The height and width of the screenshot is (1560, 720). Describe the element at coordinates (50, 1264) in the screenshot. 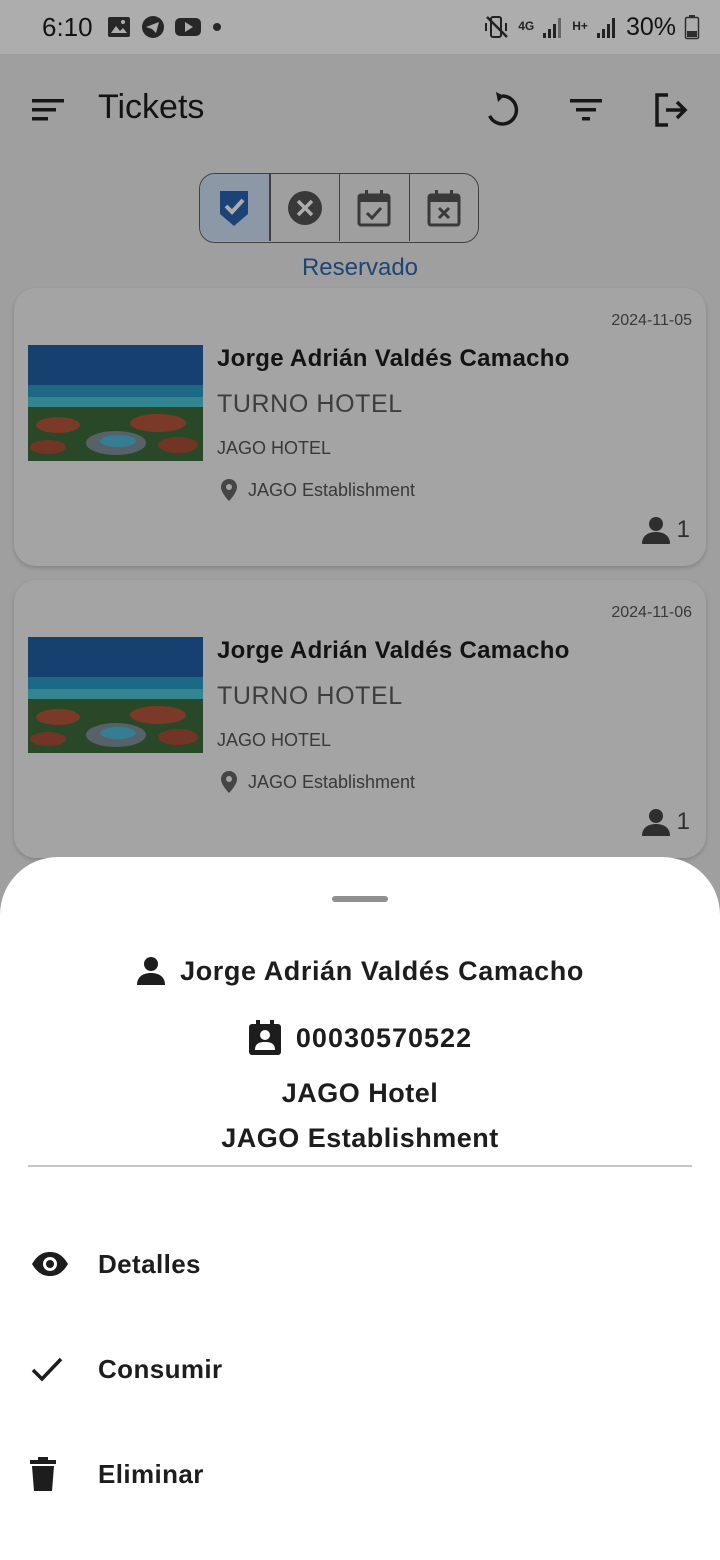

I see `eye-icon` at that location.